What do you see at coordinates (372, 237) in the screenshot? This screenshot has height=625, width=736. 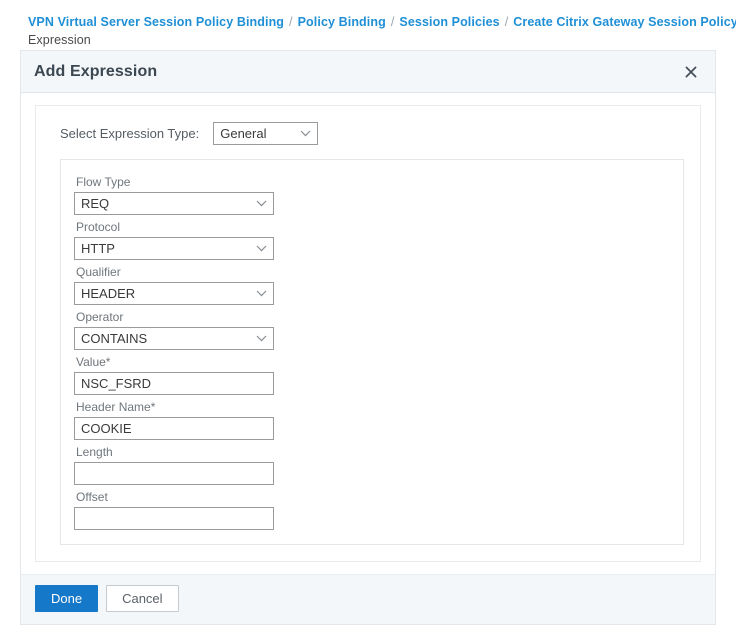 I see `field-group-protocol: Protocol HTTP` at bounding box center [372, 237].